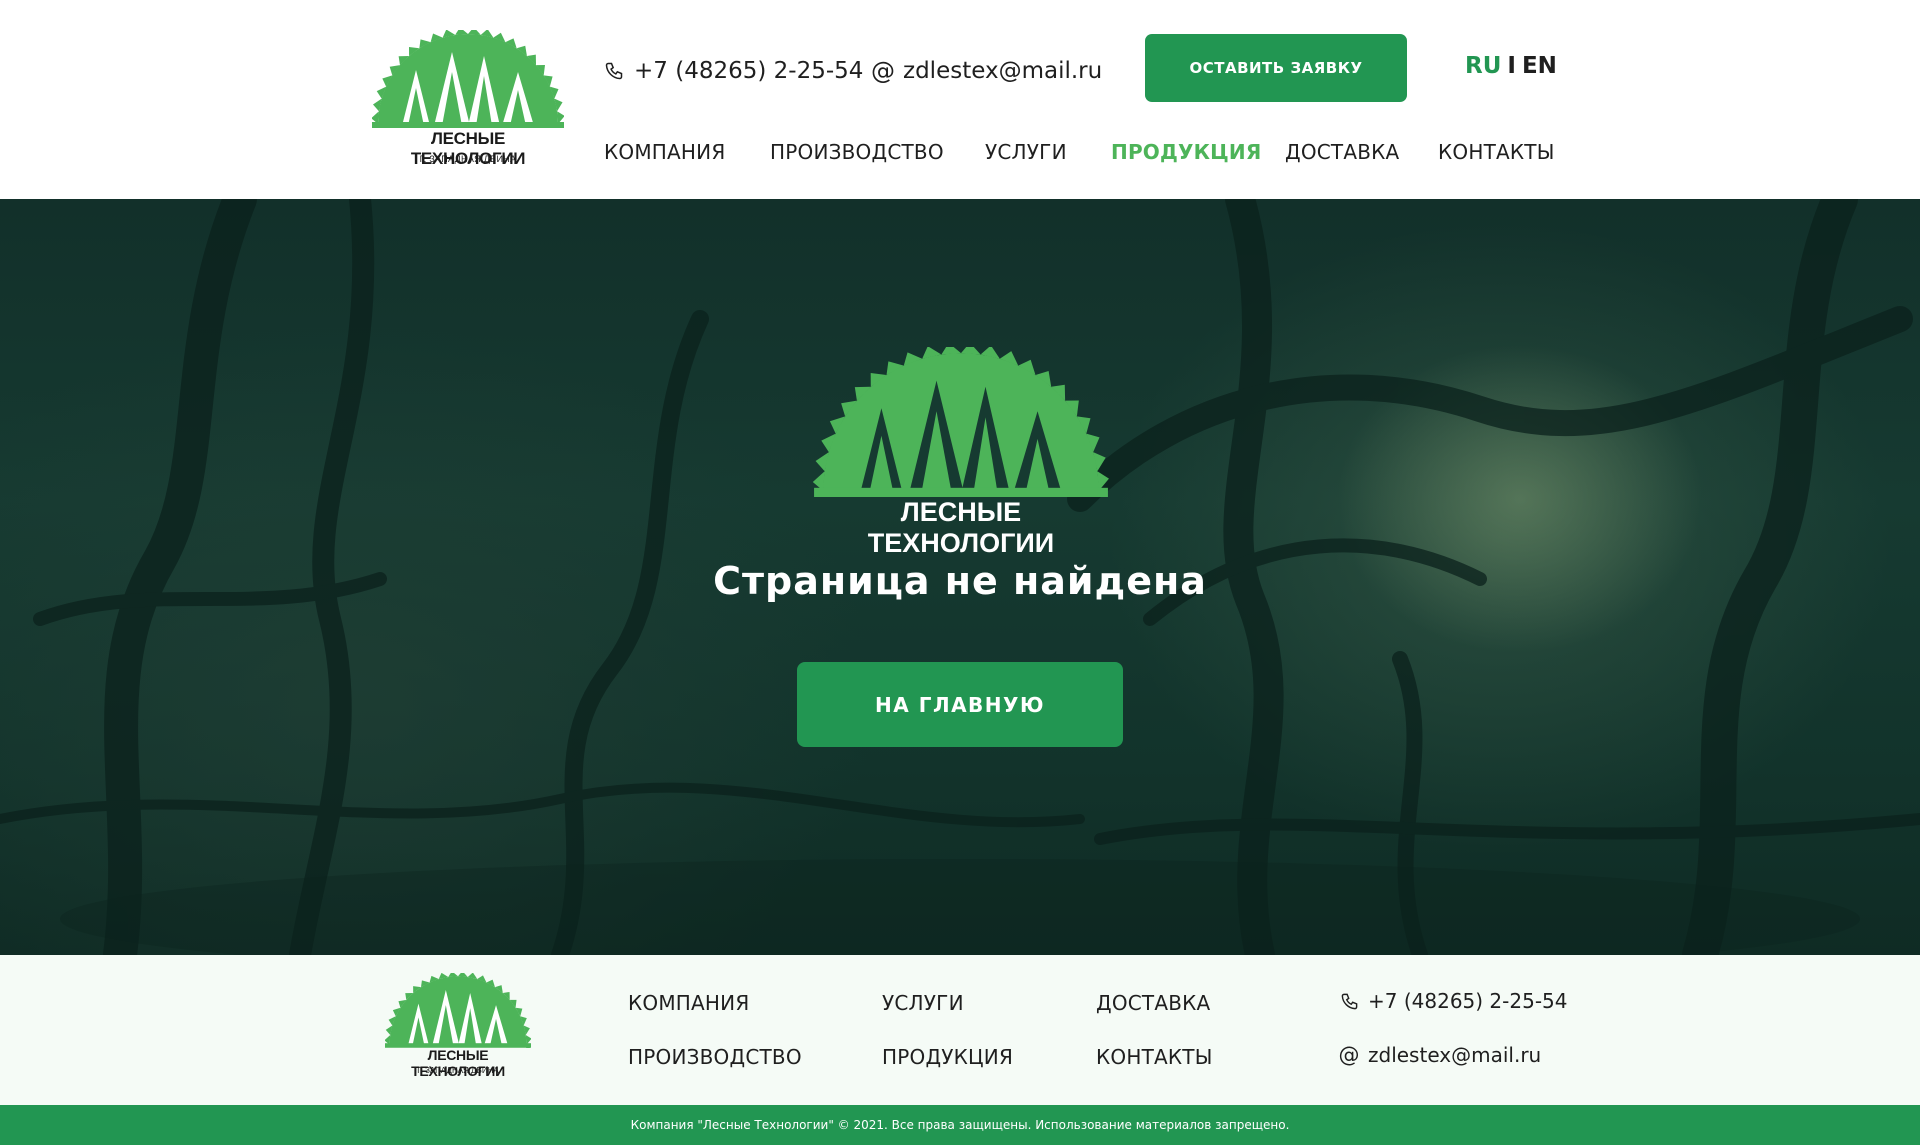  I want to click on header-email: @ zdlestex@mail.ru, so click(987, 71).